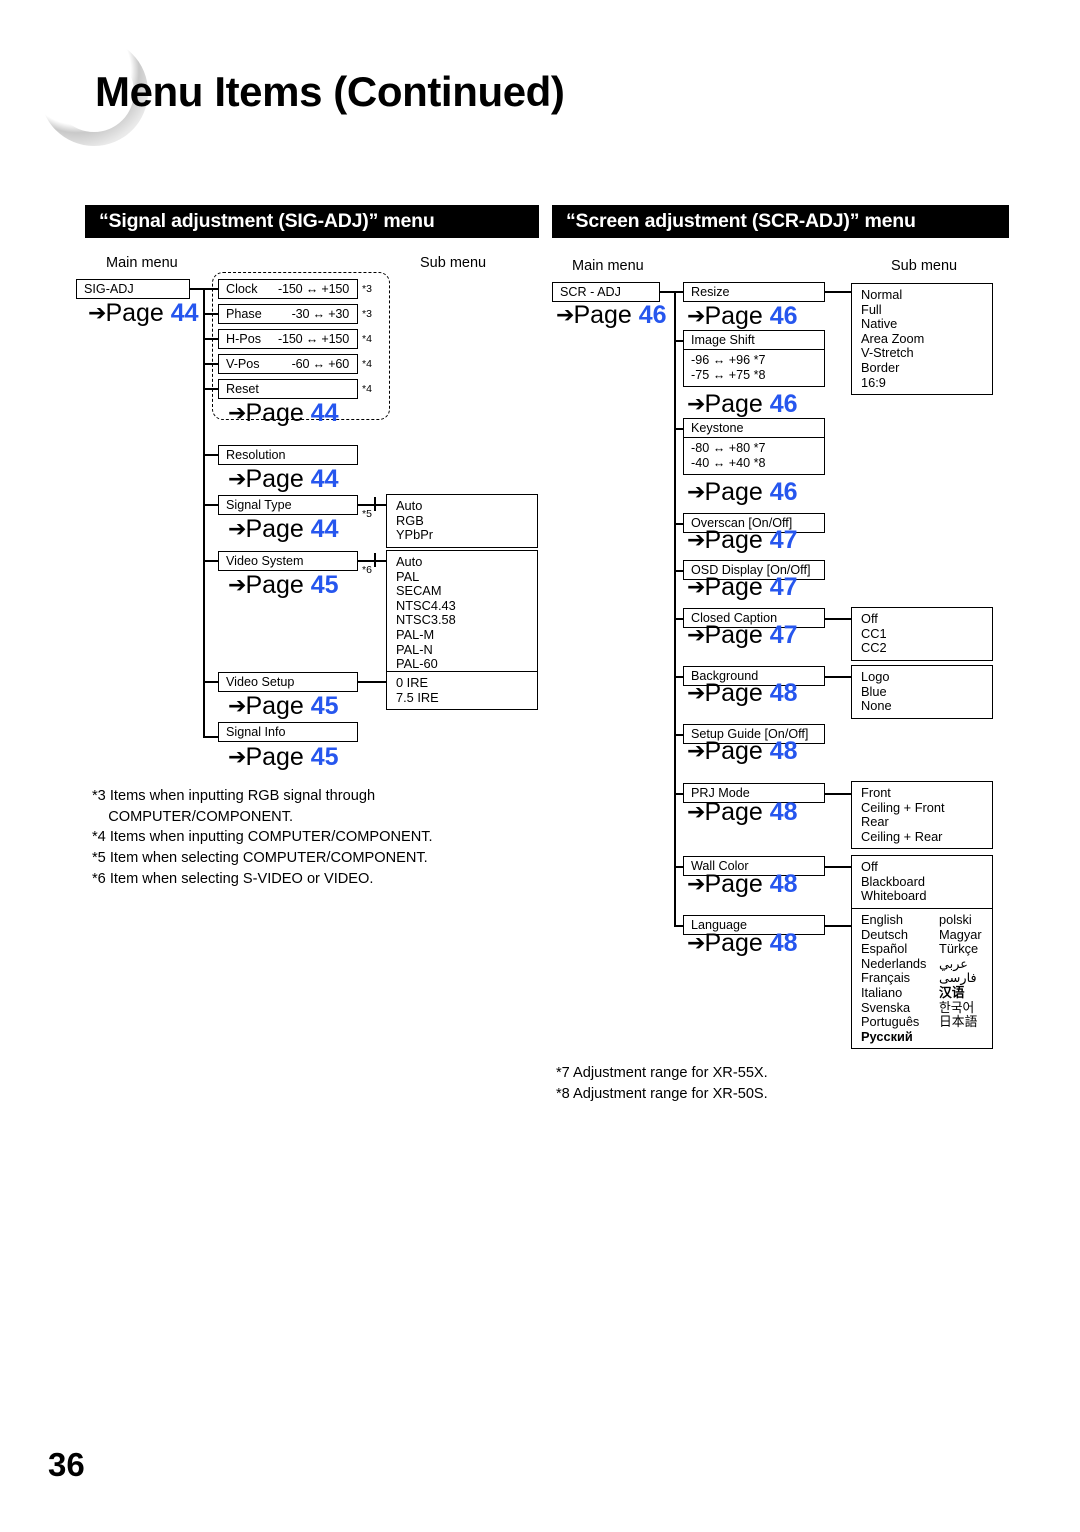  What do you see at coordinates (874, 648) in the screenshot?
I see `option-item: CC2` at bounding box center [874, 648].